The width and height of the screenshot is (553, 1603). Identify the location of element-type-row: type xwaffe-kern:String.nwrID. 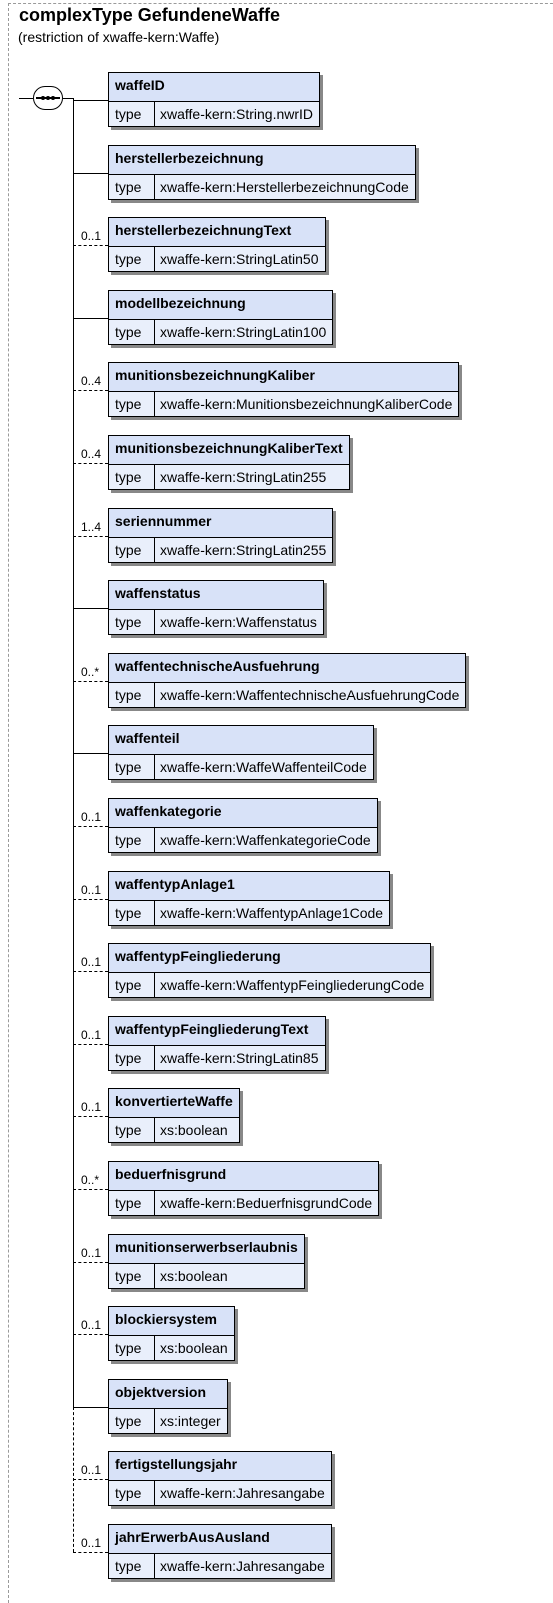
(214, 113).